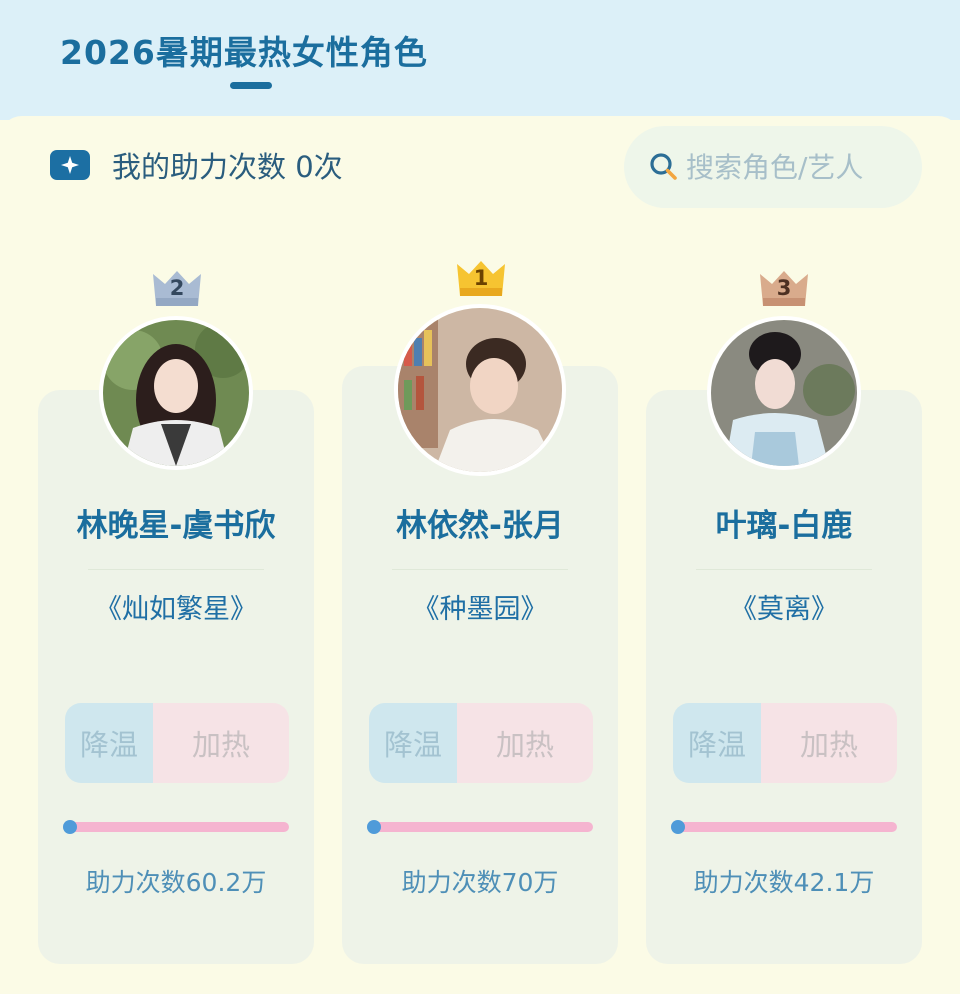 This screenshot has height=994, width=960. What do you see at coordinates (176, 882) in the screenshot?
I see `support-count: 助力次数60.2万` at bounding box center [176, 882].